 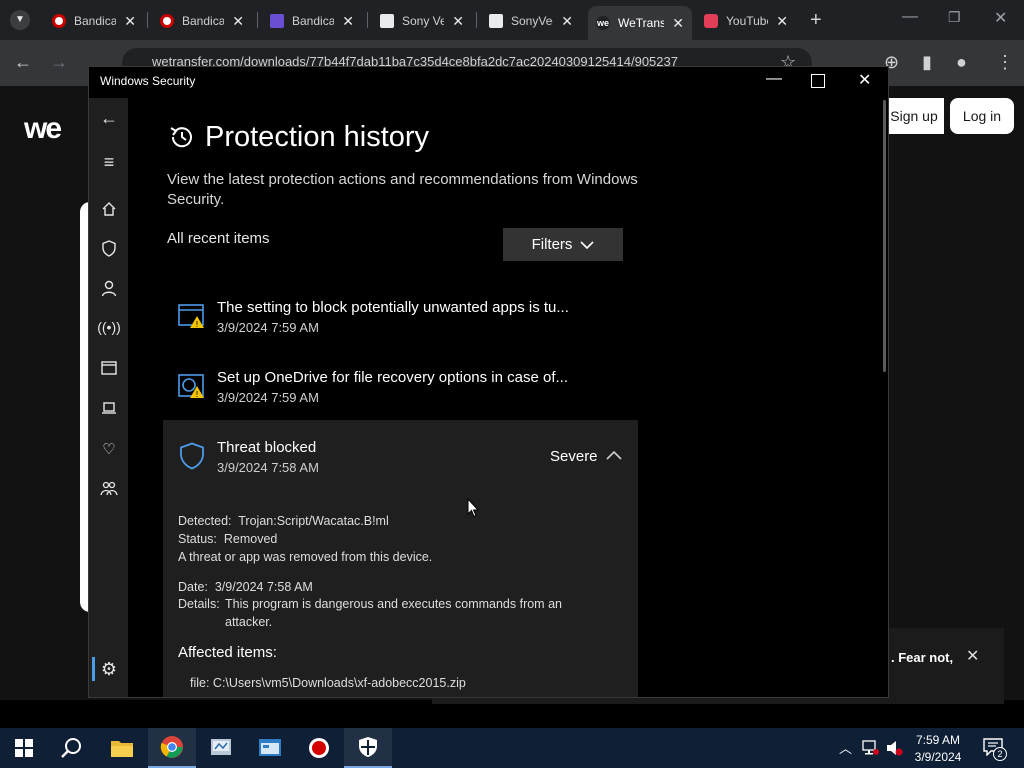 What do you see at coordinates (59, 21) in the screenshot?
I see `bandicam-icon` at bounding box center [59, 21].